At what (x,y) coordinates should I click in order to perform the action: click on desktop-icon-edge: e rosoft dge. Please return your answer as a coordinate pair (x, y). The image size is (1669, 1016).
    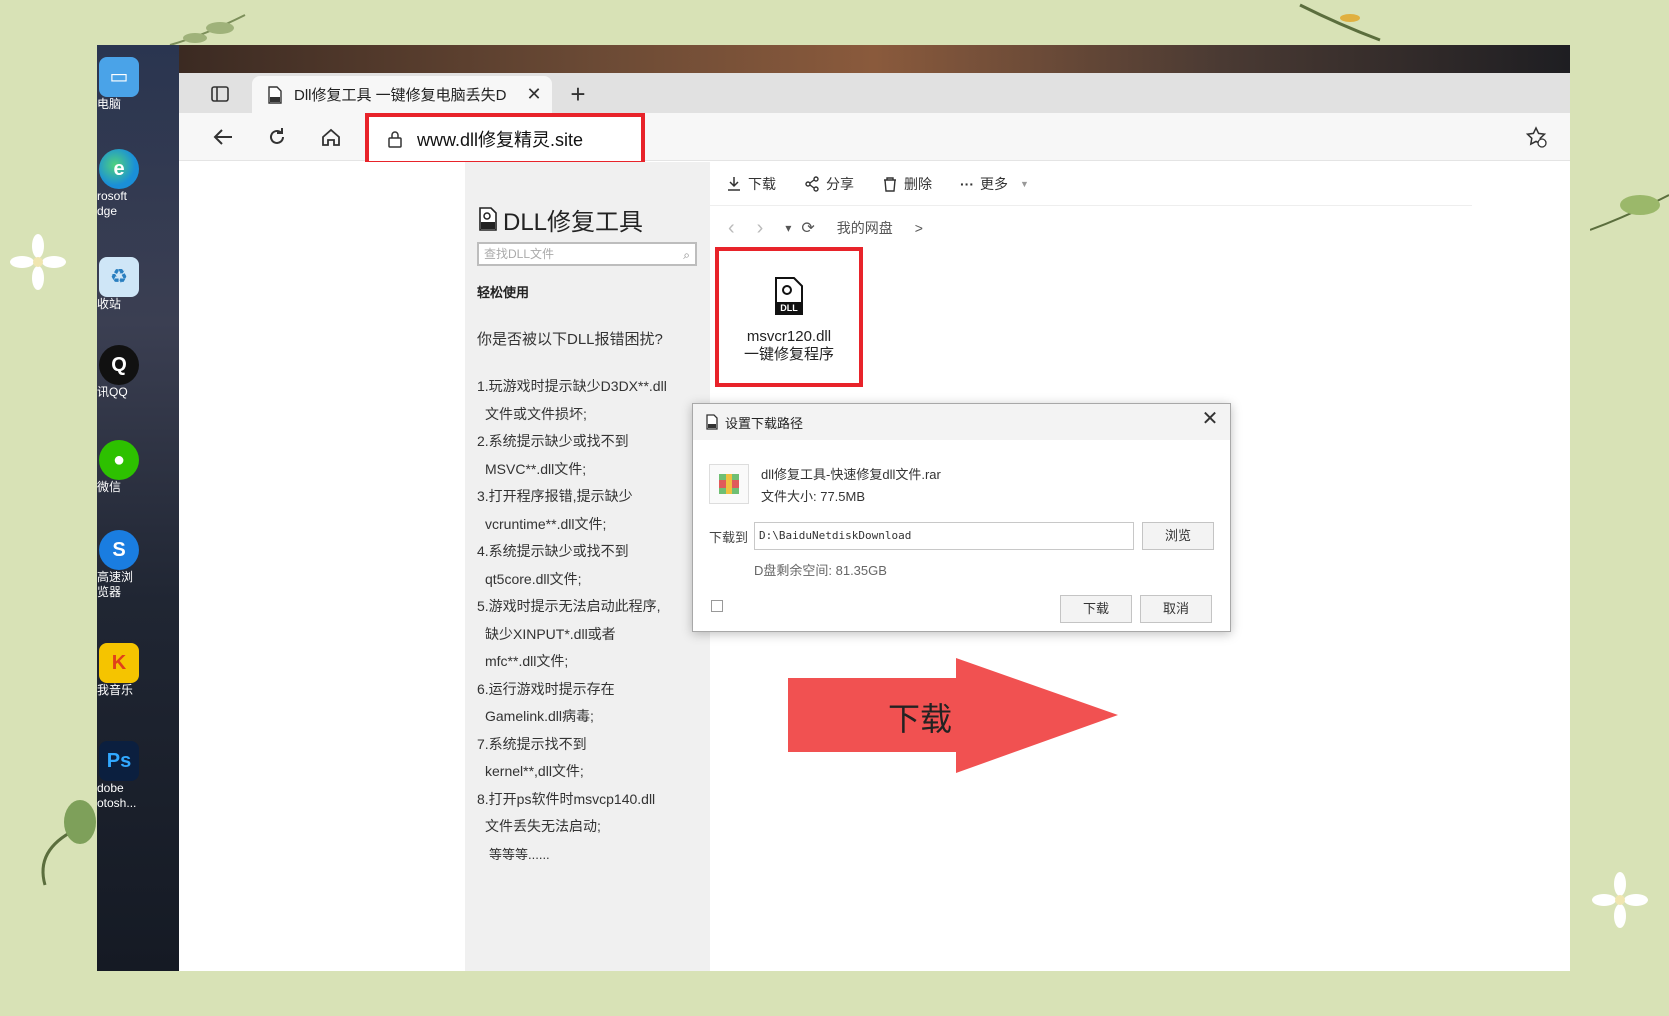
    Looking at the image, I should click on (138, 184).